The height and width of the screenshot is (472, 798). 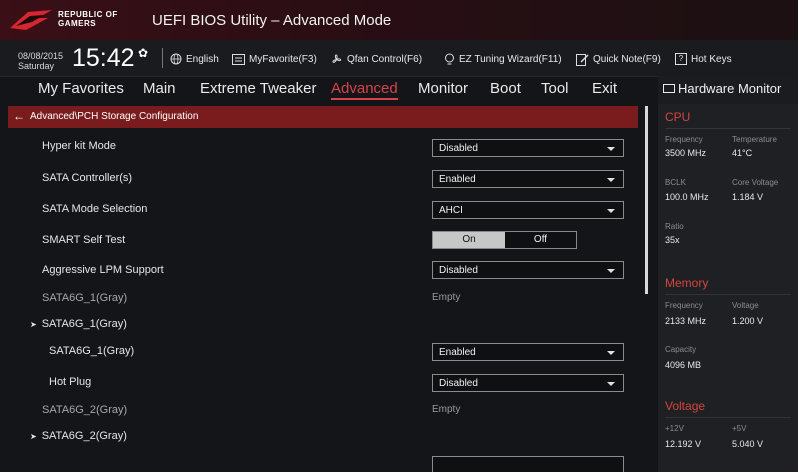 What do you see at coordinates (754, 139) in the screenshot?
I see `cpu-temperature-label: Temperature` at bounding box center [754, 139].